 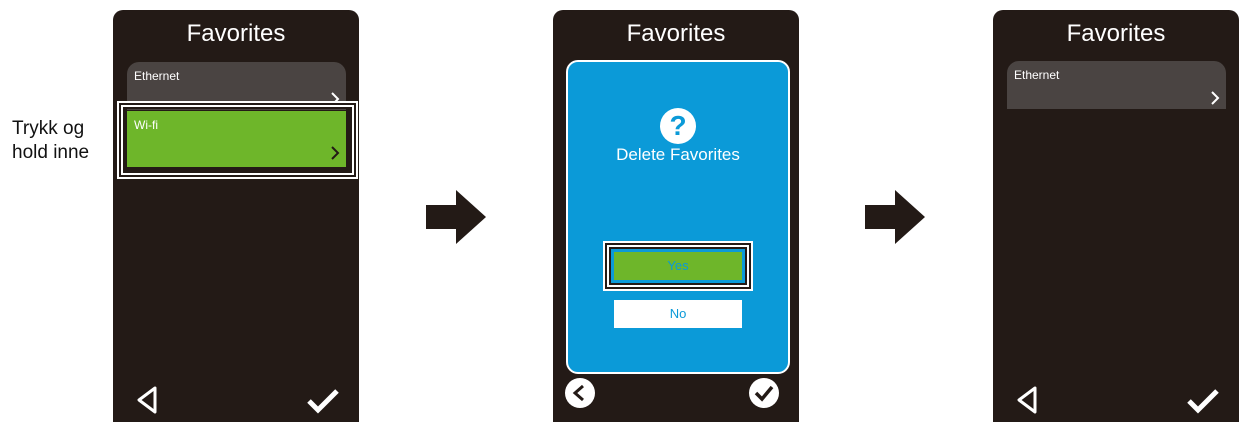 What do you see at coordinates (236, 139) in the screenshot?
I see `list-item-wifi: Wi-fi` at bounding box center [236, 139].